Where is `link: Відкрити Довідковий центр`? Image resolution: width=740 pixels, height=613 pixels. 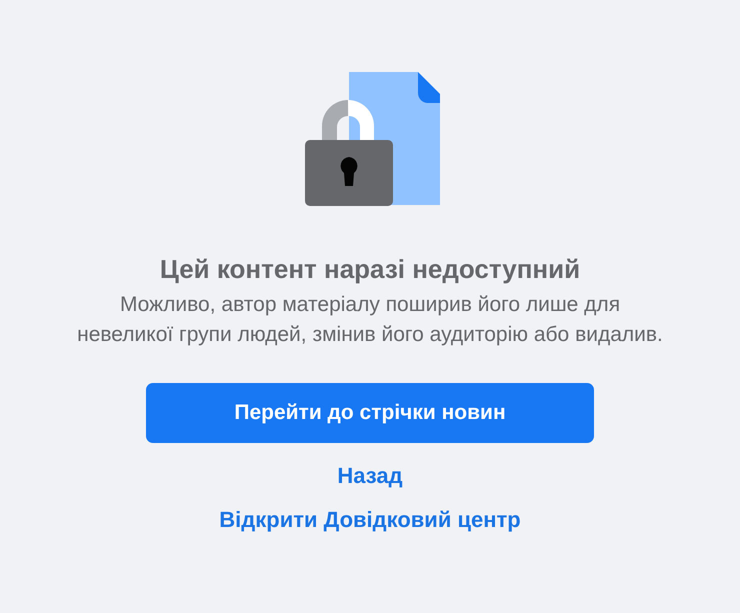
link: Відкрити Довідковий центр is located at coordinates (370, 519).